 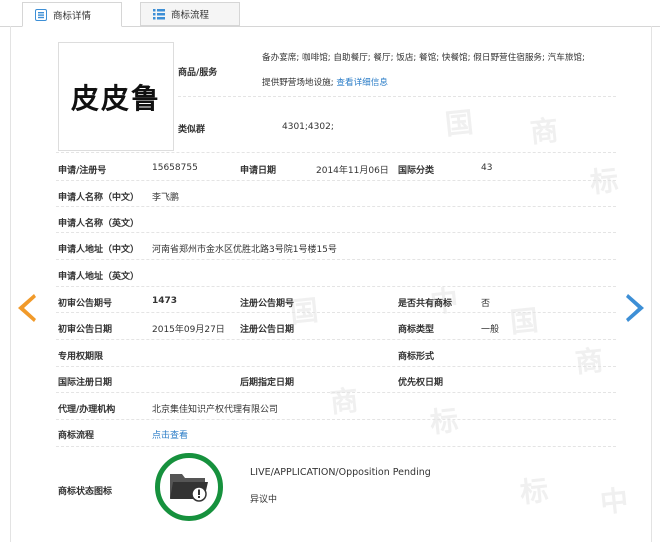 What do you see at coordinates (99, 250) in the screenshot?
I see `address-cn-label: 申请人地址（中文）` at bounding box center [99, 250].